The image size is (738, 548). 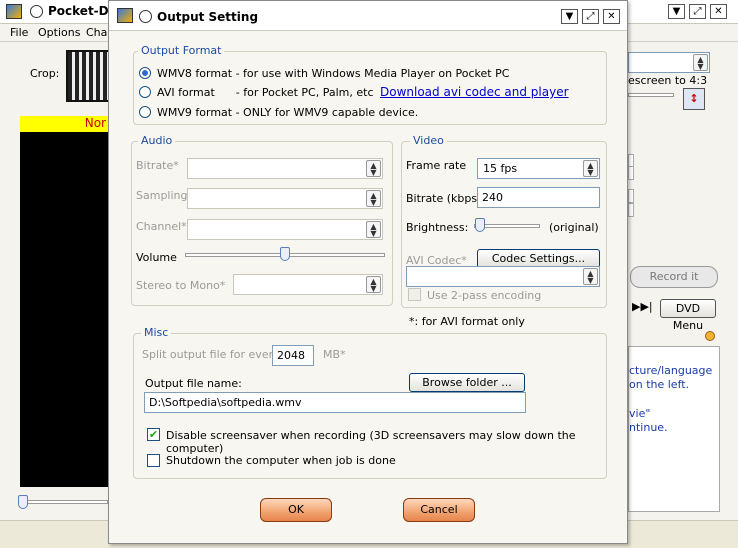 I want to click on volume-label: Volume, so click(x=156, y=257).